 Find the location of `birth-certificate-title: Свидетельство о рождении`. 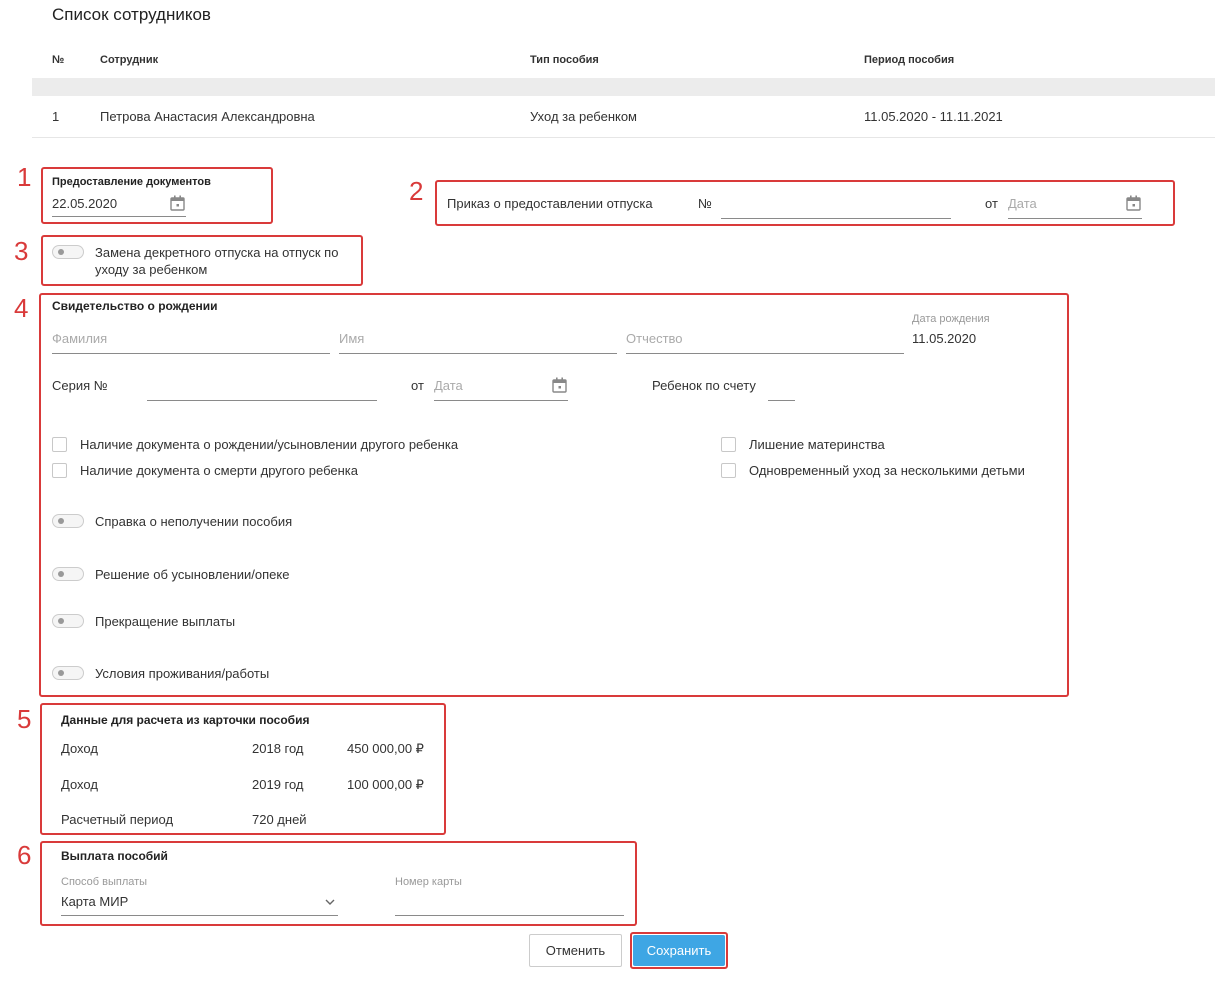

birth-certificate-title: Свидетельство о рождении is located at coordinates (135, 306).